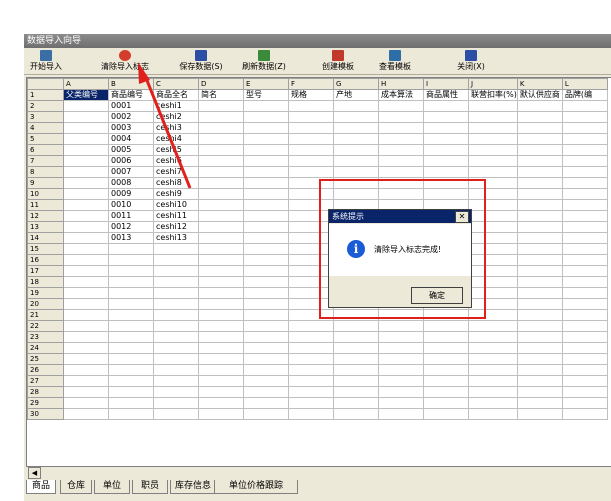 This screenshot has width=611, height=501. What do you see at coordinates (45, 414) in the screenshot?
I see `row-header: 30` at bounding box center [45, 414].